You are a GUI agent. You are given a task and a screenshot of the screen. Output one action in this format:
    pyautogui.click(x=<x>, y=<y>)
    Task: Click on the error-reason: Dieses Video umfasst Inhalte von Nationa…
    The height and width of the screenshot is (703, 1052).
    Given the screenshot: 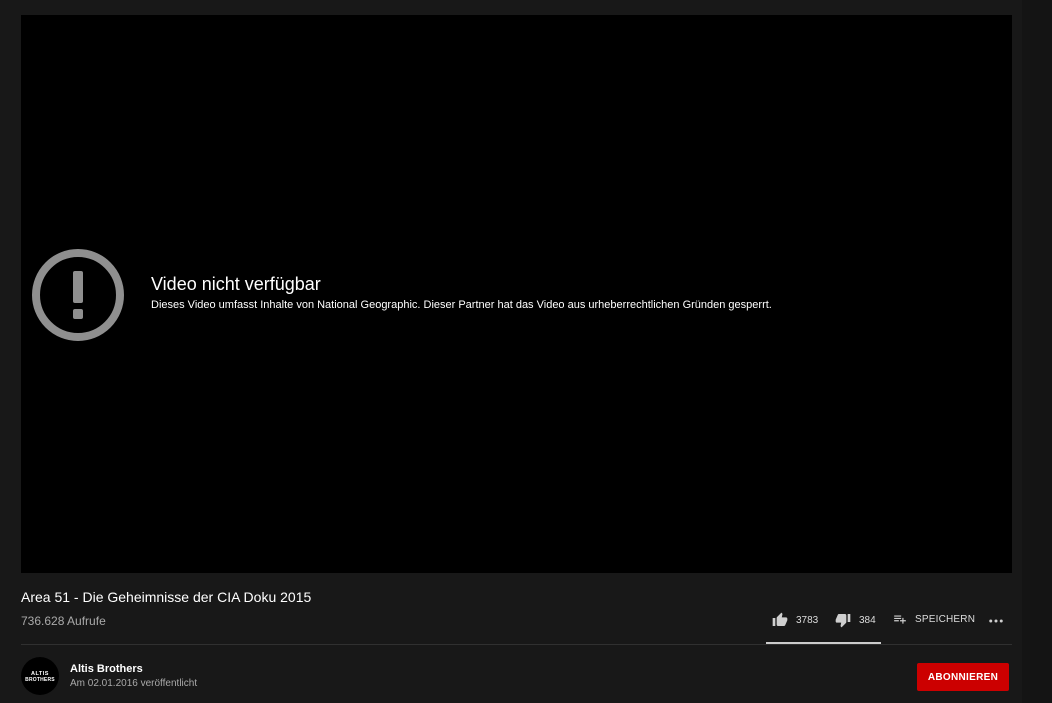 What is the action you would take?
    pyautogui.click(x=461, y=305)
    